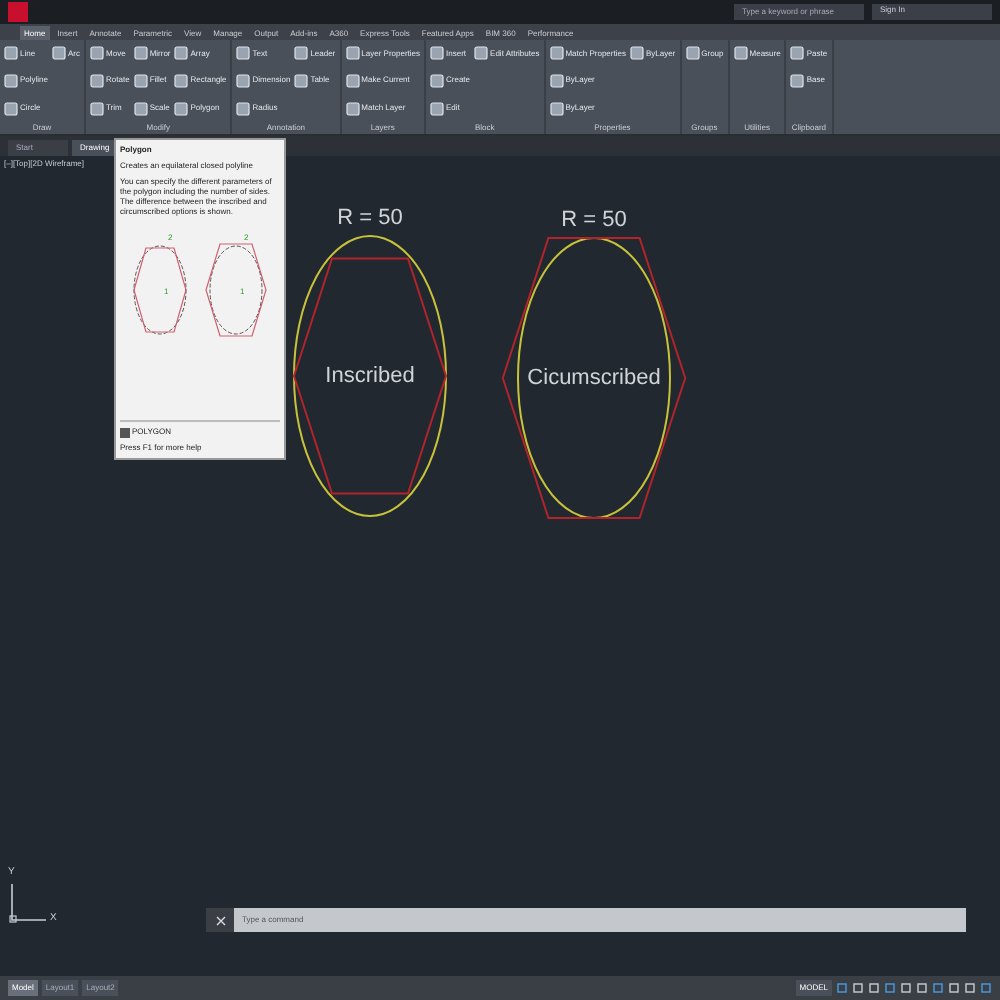  Describe the element at coordinates (370, 376) in the screenshot. I see `shape-label: Inscribed` at that location.